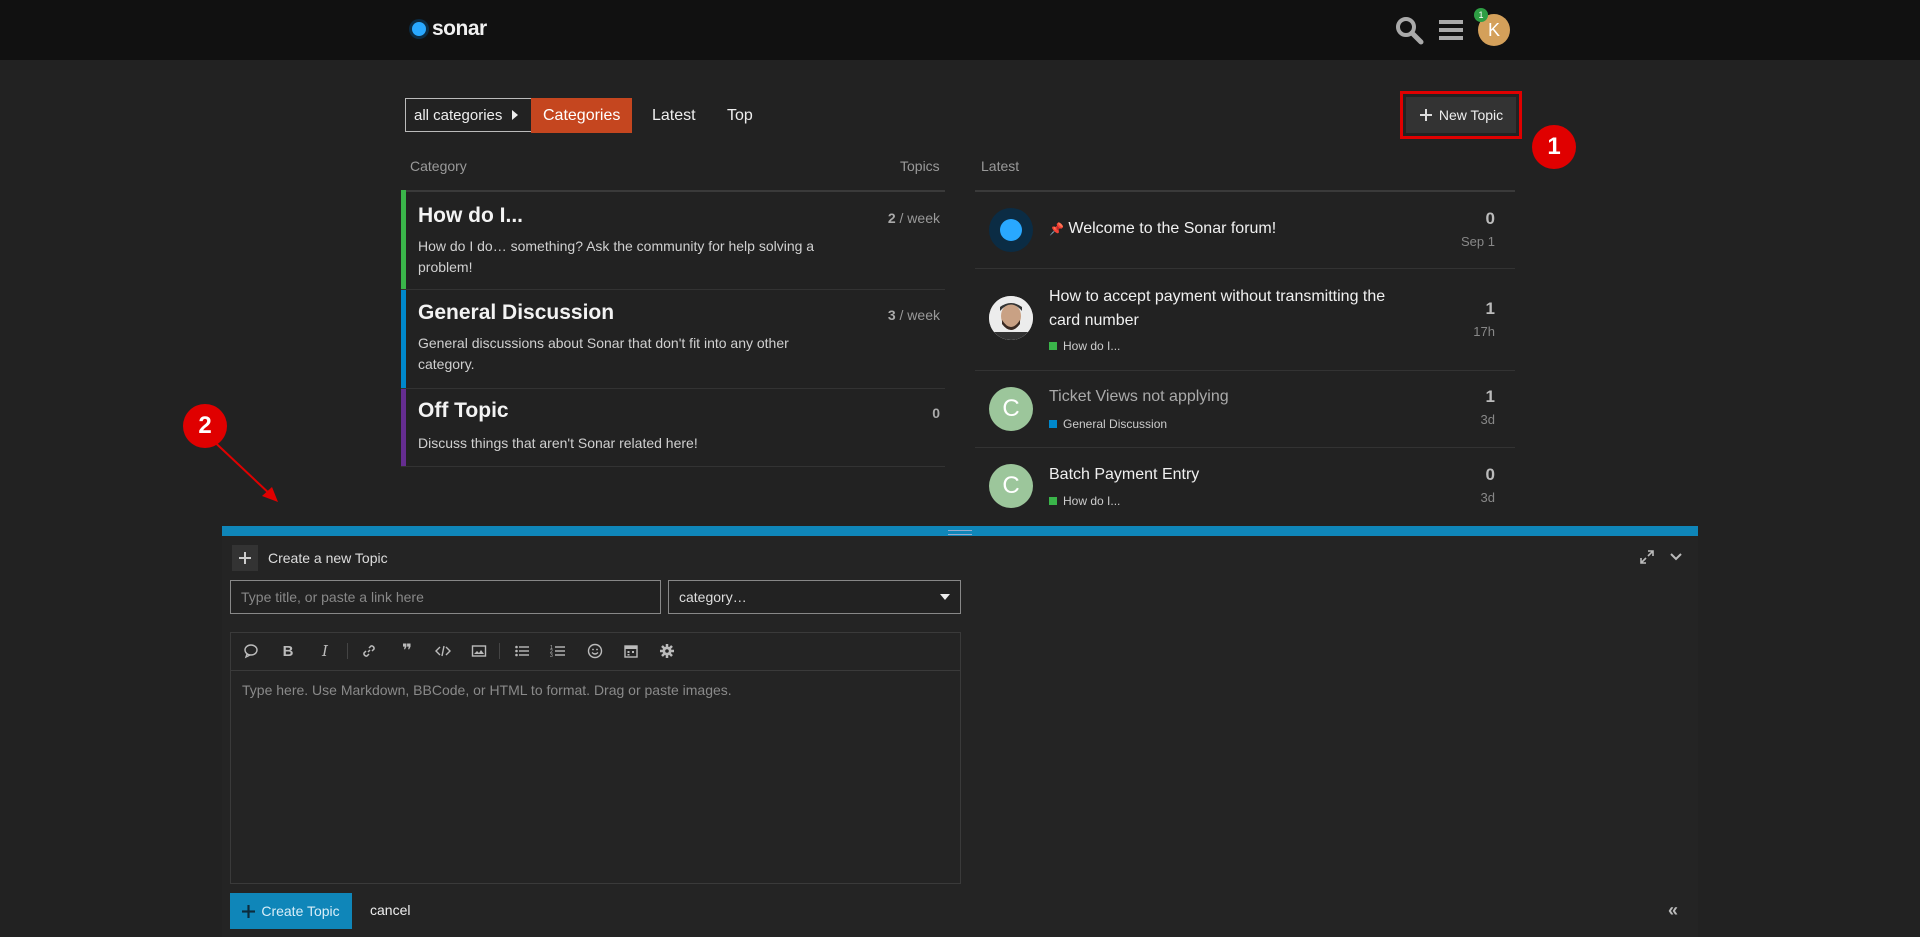 The image size is (1920, 937). I want to click on category-title: General Discussion, so click(516, 313).